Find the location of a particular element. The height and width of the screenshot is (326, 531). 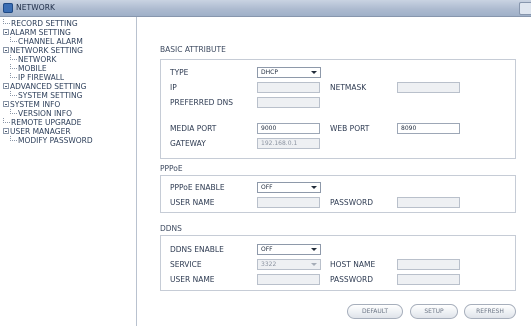

ddns-user-name-label: USER NAME is located at coordinates (192, 279).